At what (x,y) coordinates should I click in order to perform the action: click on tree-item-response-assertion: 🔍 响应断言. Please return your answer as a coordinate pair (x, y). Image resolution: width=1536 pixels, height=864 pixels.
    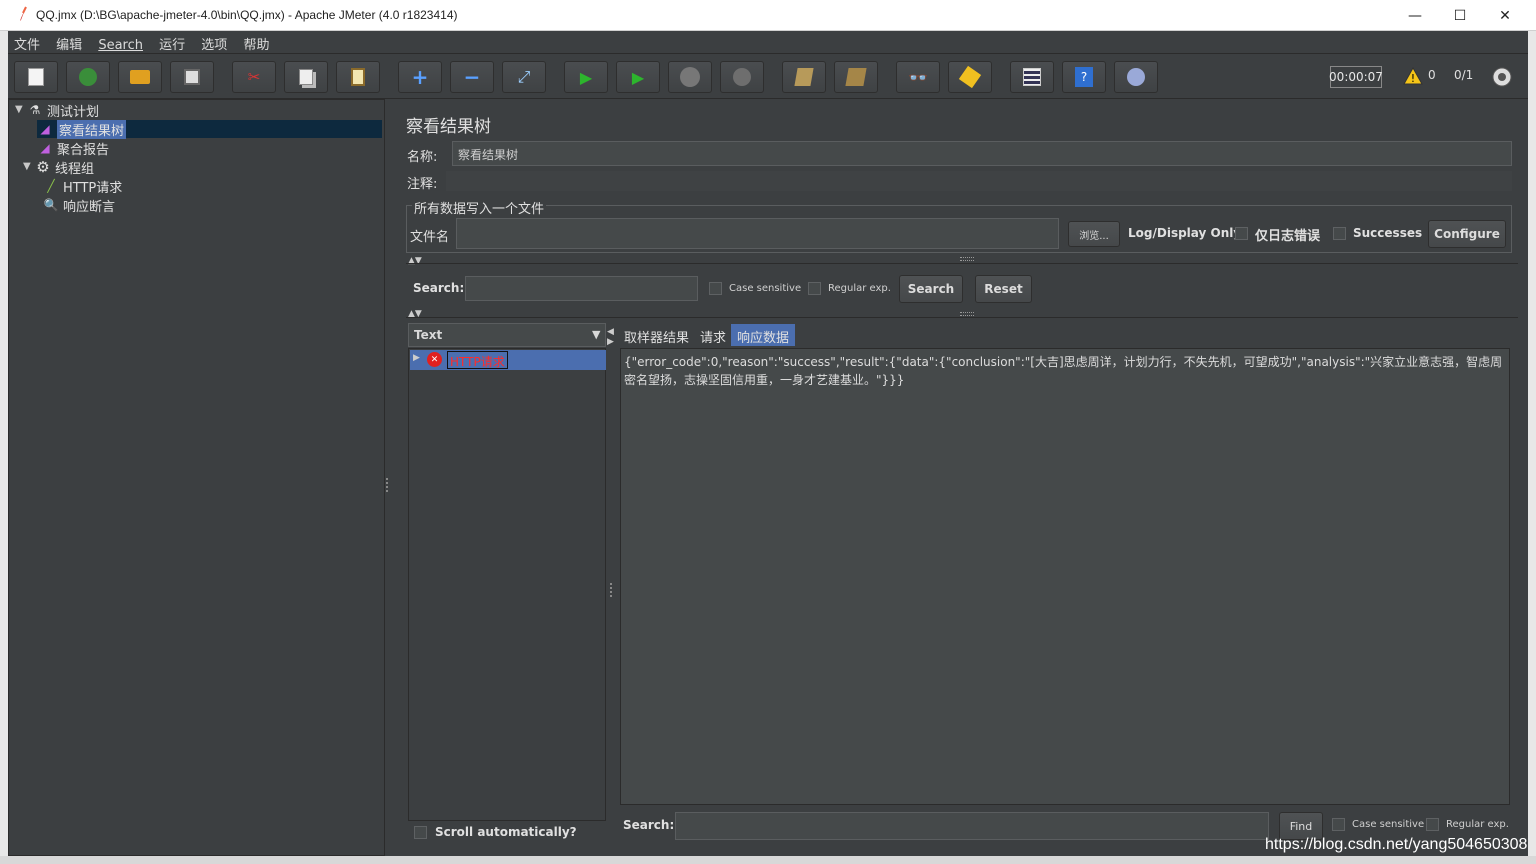
    Looking at the image, I should click on (79, 205).